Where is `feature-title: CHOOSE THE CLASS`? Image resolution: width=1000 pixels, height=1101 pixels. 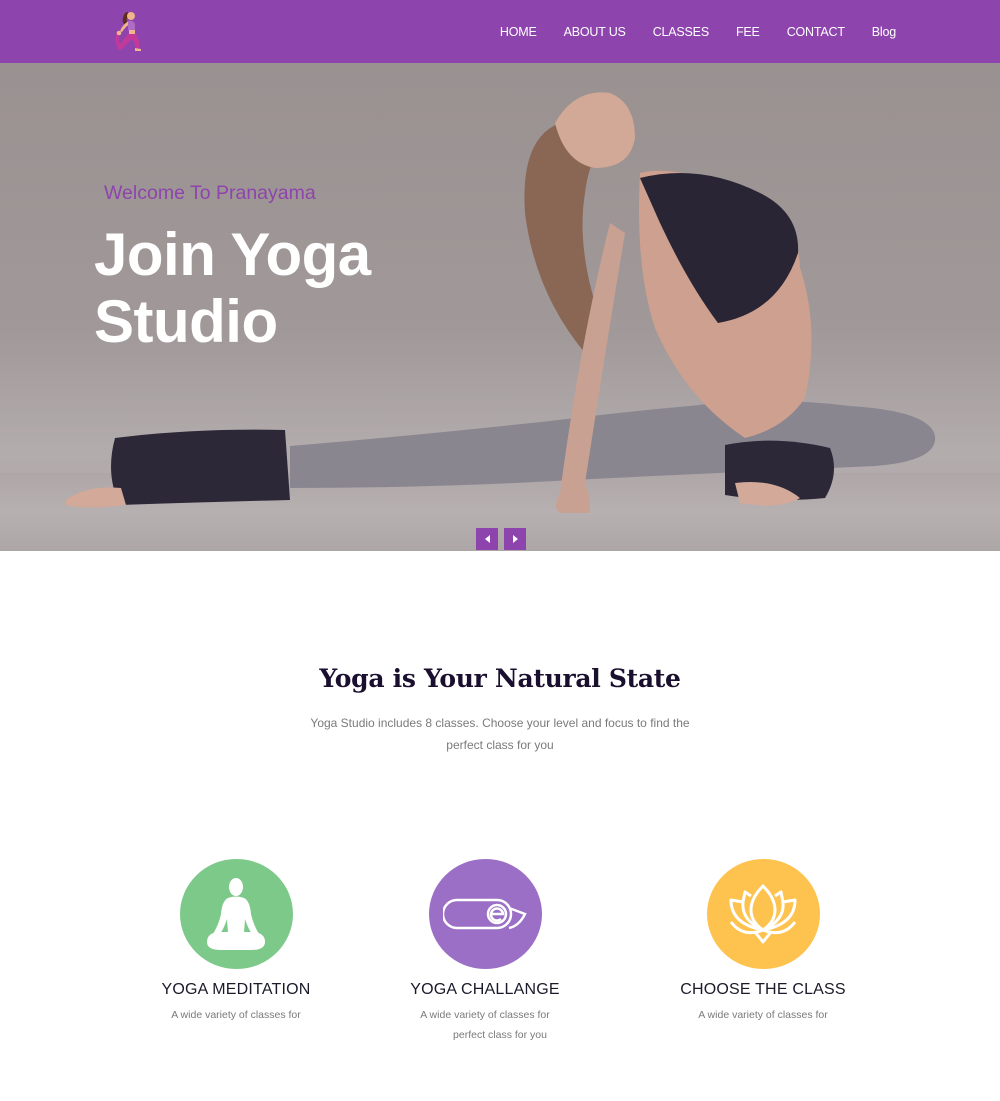 feature-title: CHOOSE THE CLASS is located at coordinates (763, 989).